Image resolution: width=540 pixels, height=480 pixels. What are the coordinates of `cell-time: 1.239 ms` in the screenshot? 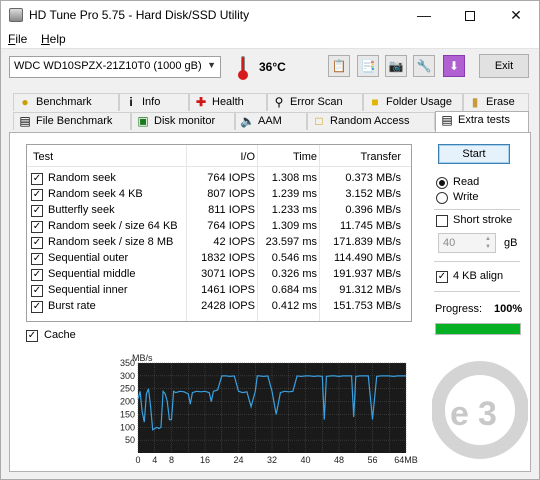 It's located at (294, 194).